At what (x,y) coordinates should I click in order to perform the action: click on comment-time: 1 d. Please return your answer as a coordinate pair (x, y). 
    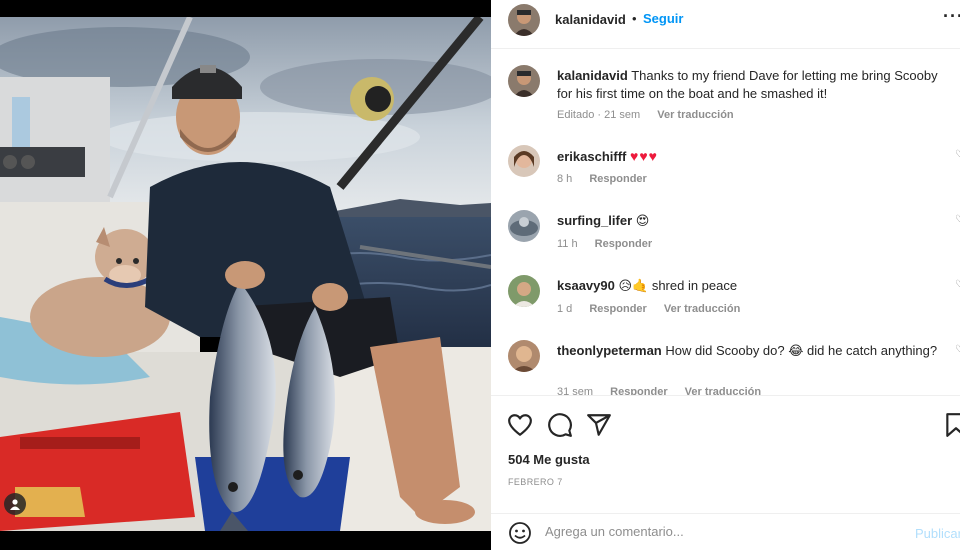
    Looking at the image, I should click on (565, 309).